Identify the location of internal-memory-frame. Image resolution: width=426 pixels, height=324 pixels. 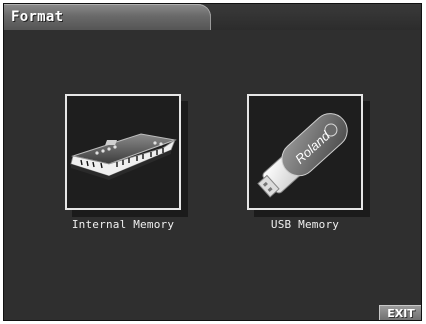
(123, 152).